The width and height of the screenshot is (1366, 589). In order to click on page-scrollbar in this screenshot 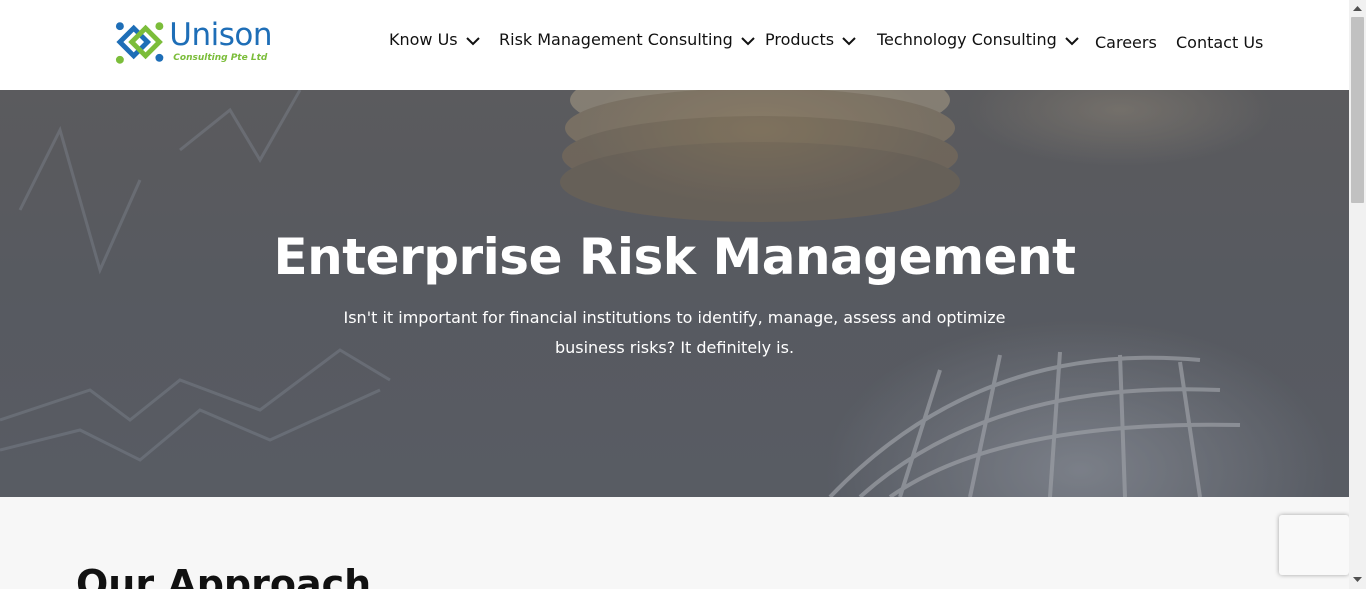, I will do `click(1357, 294)`.